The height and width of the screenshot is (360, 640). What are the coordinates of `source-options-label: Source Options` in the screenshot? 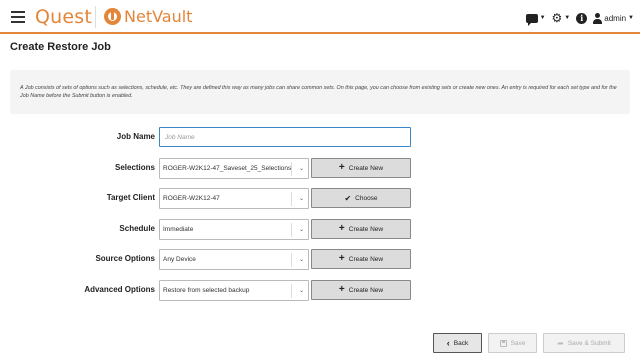 It's located at (125, 258).